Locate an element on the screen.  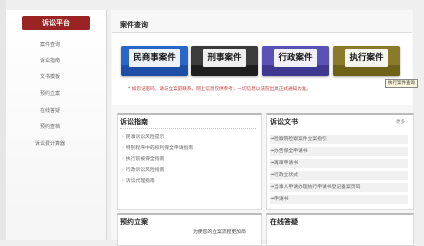
guide-link: › 行政诉讼风险指南 is located at coordinates (143, 170).